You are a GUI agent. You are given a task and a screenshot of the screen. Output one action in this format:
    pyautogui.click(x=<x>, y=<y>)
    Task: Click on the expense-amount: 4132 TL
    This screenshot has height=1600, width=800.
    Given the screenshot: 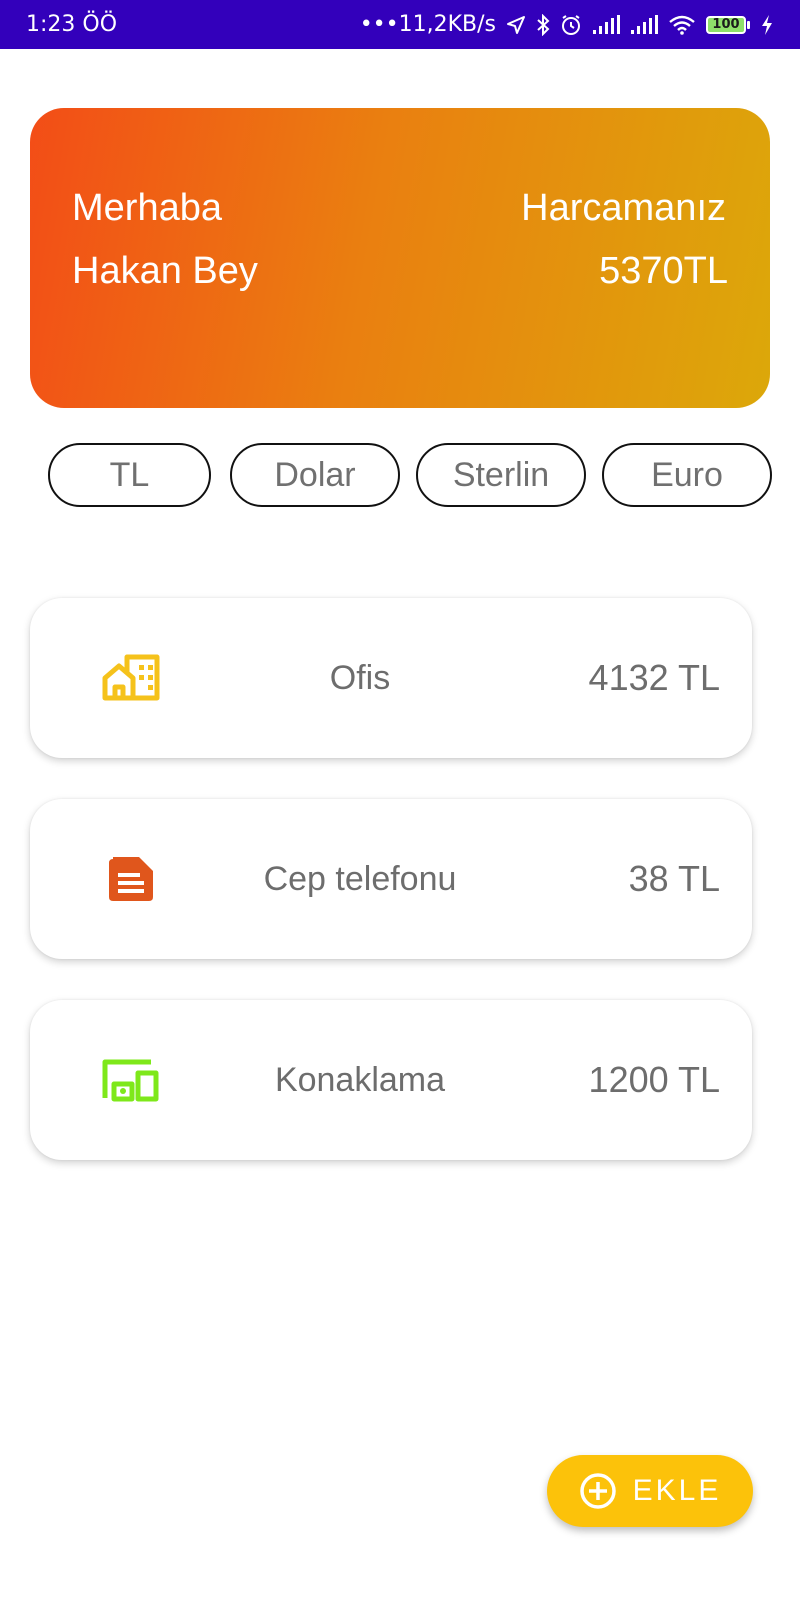 What is the action you would take?
    pyautogui.click(x=654, y=677)
    